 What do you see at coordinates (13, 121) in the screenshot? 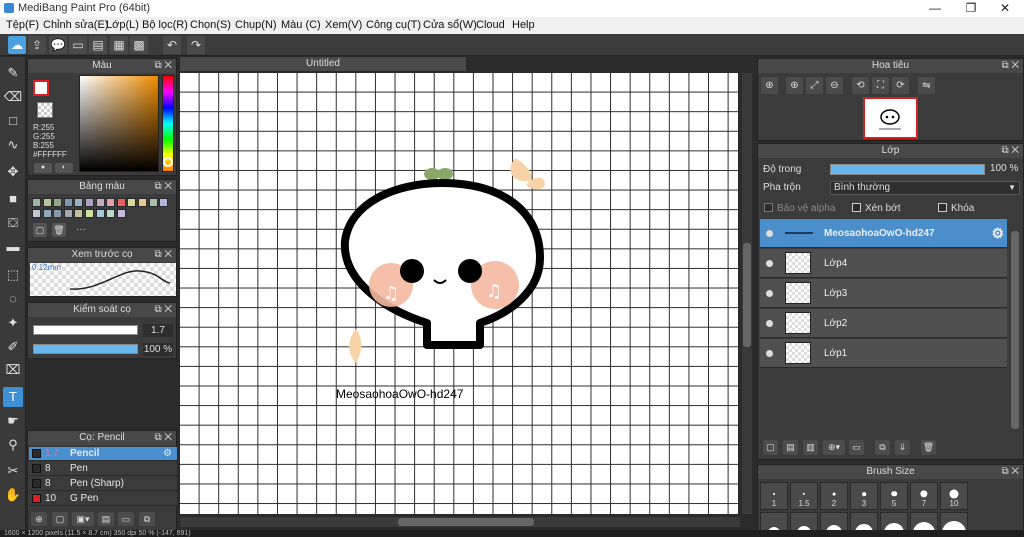
I see `rectangle-tool-icon: □` at bounding box center [13, 121].